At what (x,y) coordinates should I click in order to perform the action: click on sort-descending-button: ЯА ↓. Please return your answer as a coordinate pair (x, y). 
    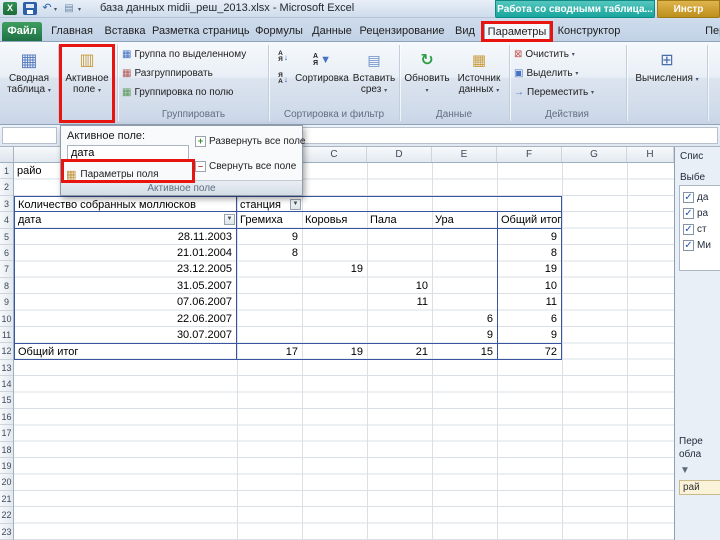
    Looking at the image, I should click on (283, 79).